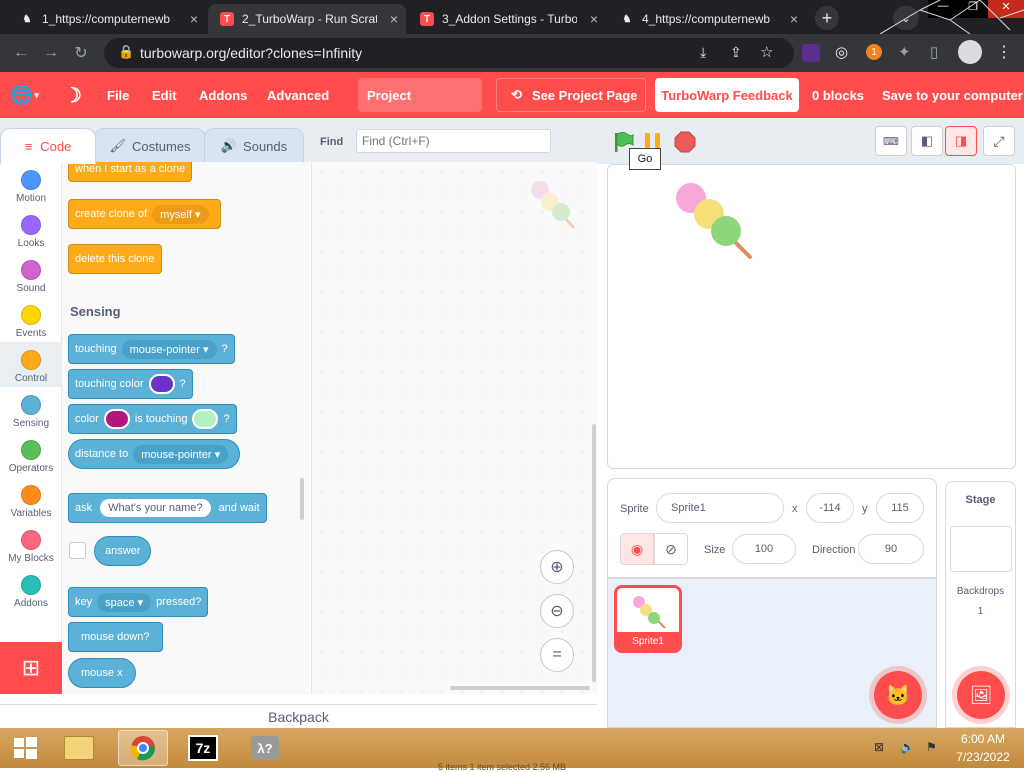 Image resolution: width=1024 pixels, height=772 pixels. I want to click on tab-costumes: 🖌 Costumes, so click(150, 146).